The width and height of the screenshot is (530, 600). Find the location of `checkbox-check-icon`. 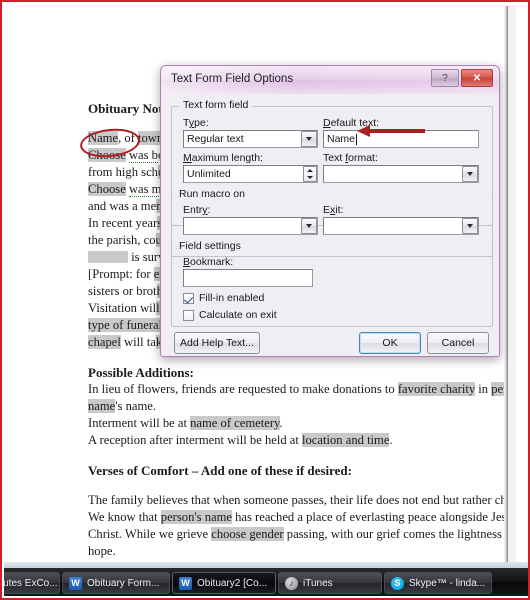

checkbox-check-icon is located at coordinates (188, 298).